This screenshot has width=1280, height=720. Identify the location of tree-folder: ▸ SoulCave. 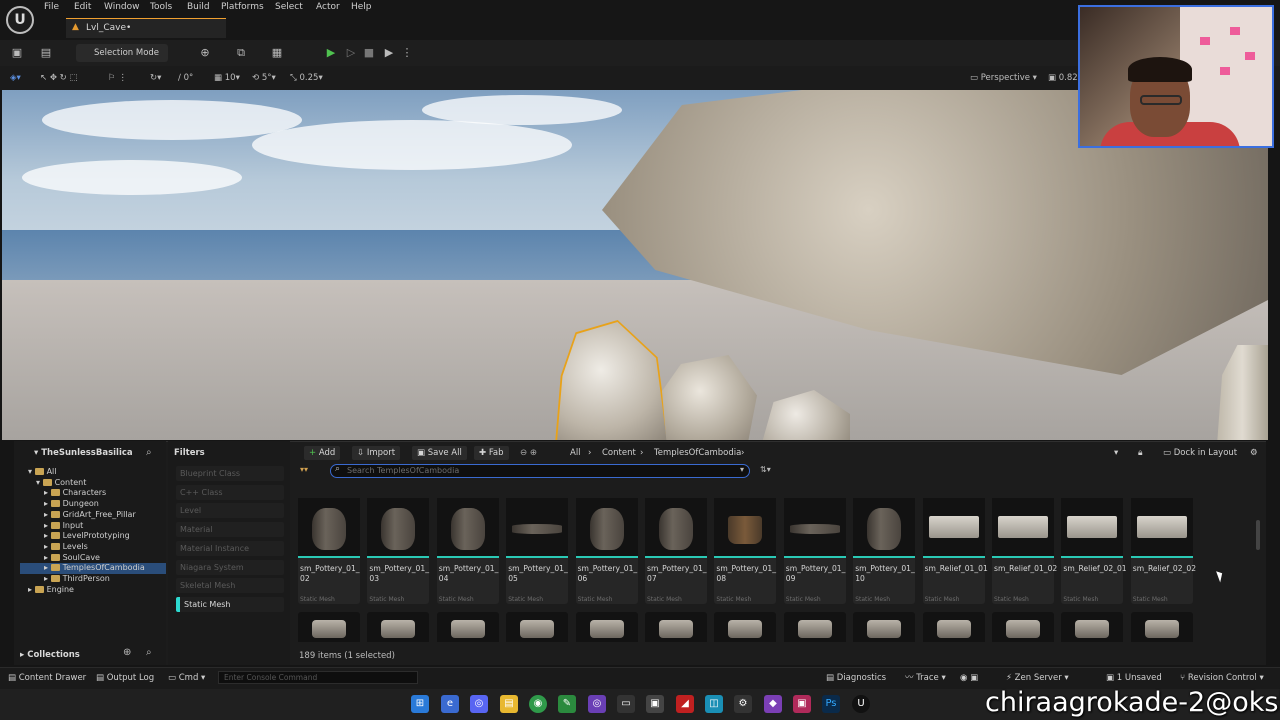
(93, 558).